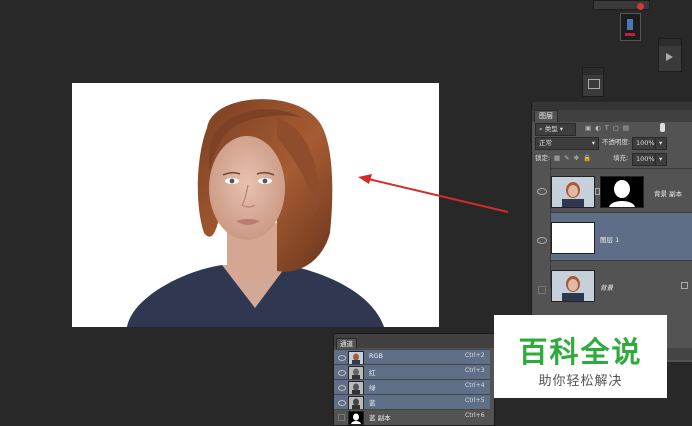 Image resolution: width=692 pixels, height=426 pixels. I want to click on visibility-column, so click(541, 223).